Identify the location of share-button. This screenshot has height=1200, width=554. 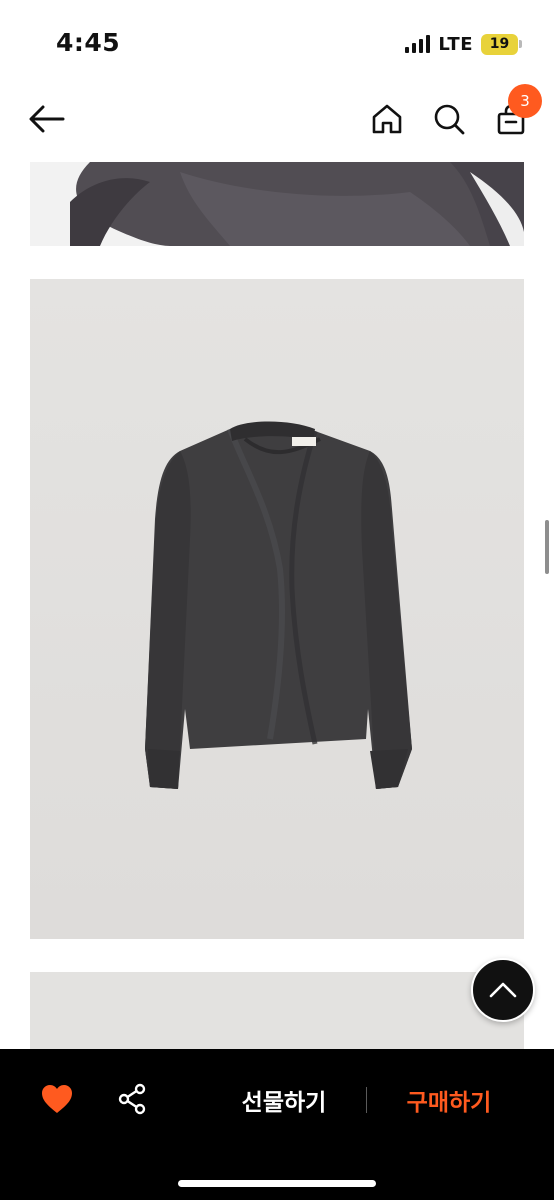
(132, 1099).